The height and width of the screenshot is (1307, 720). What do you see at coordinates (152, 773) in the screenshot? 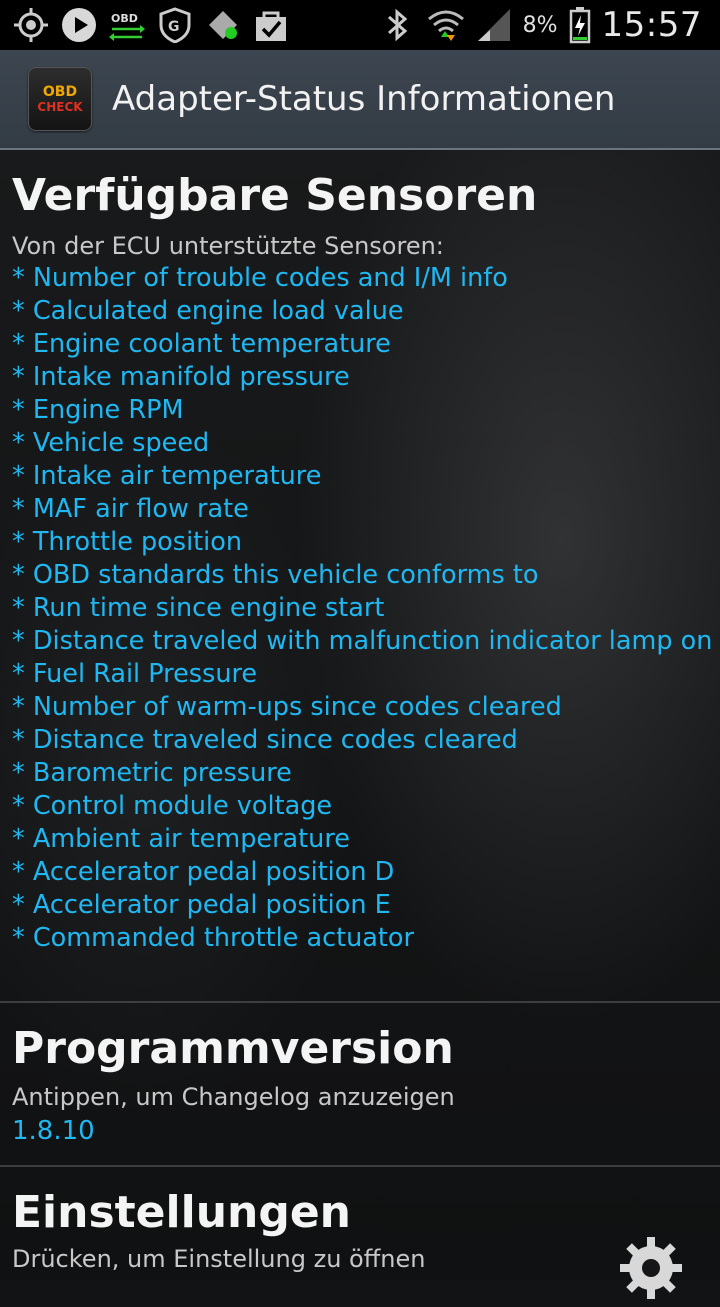
I see `list-item: * Barometric pressure` at bounding box center [152, 773].